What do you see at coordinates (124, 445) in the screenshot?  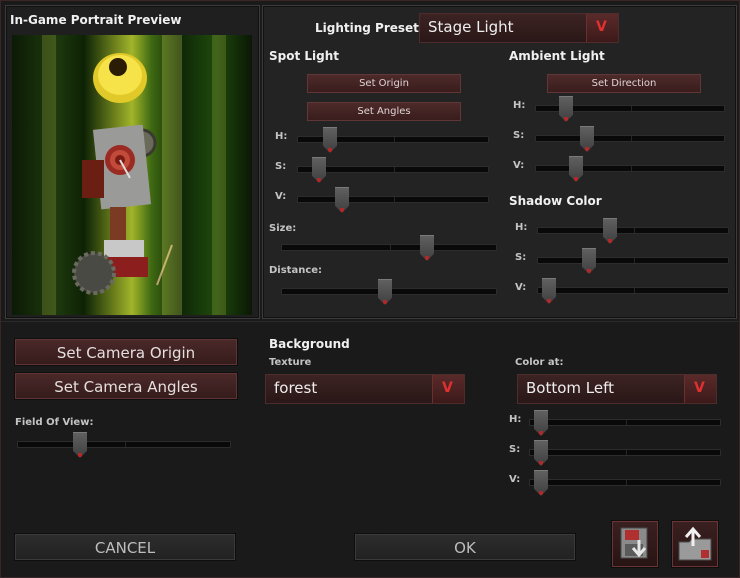 I see `field-of-view-slider` at bounding box center [124, 445].